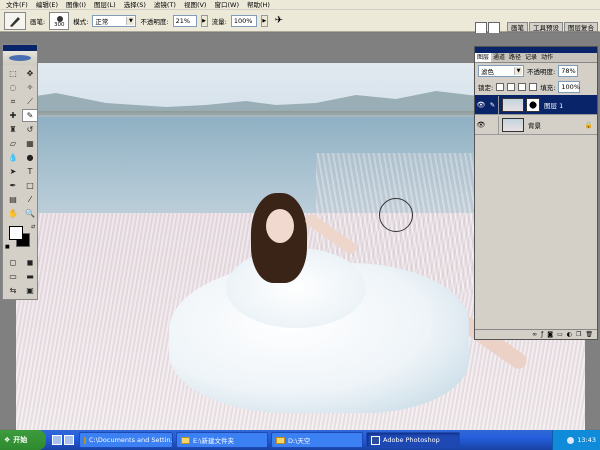 The image size is (600, 450). I want to click on face-image, so click(280, 226).